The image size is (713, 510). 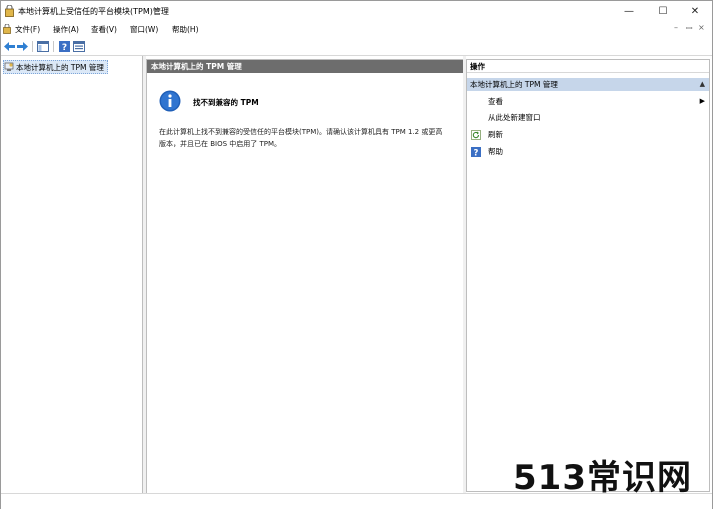 I want to click on child-restore-button: ꟷ, so click(x=689, y=28).